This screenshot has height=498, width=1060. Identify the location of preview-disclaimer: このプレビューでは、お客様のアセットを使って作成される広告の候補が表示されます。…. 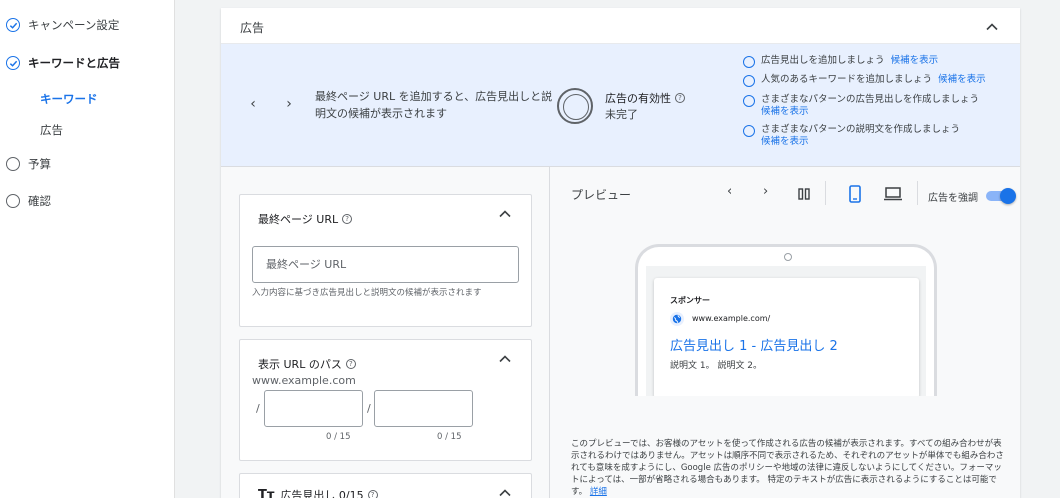
(790, 468).